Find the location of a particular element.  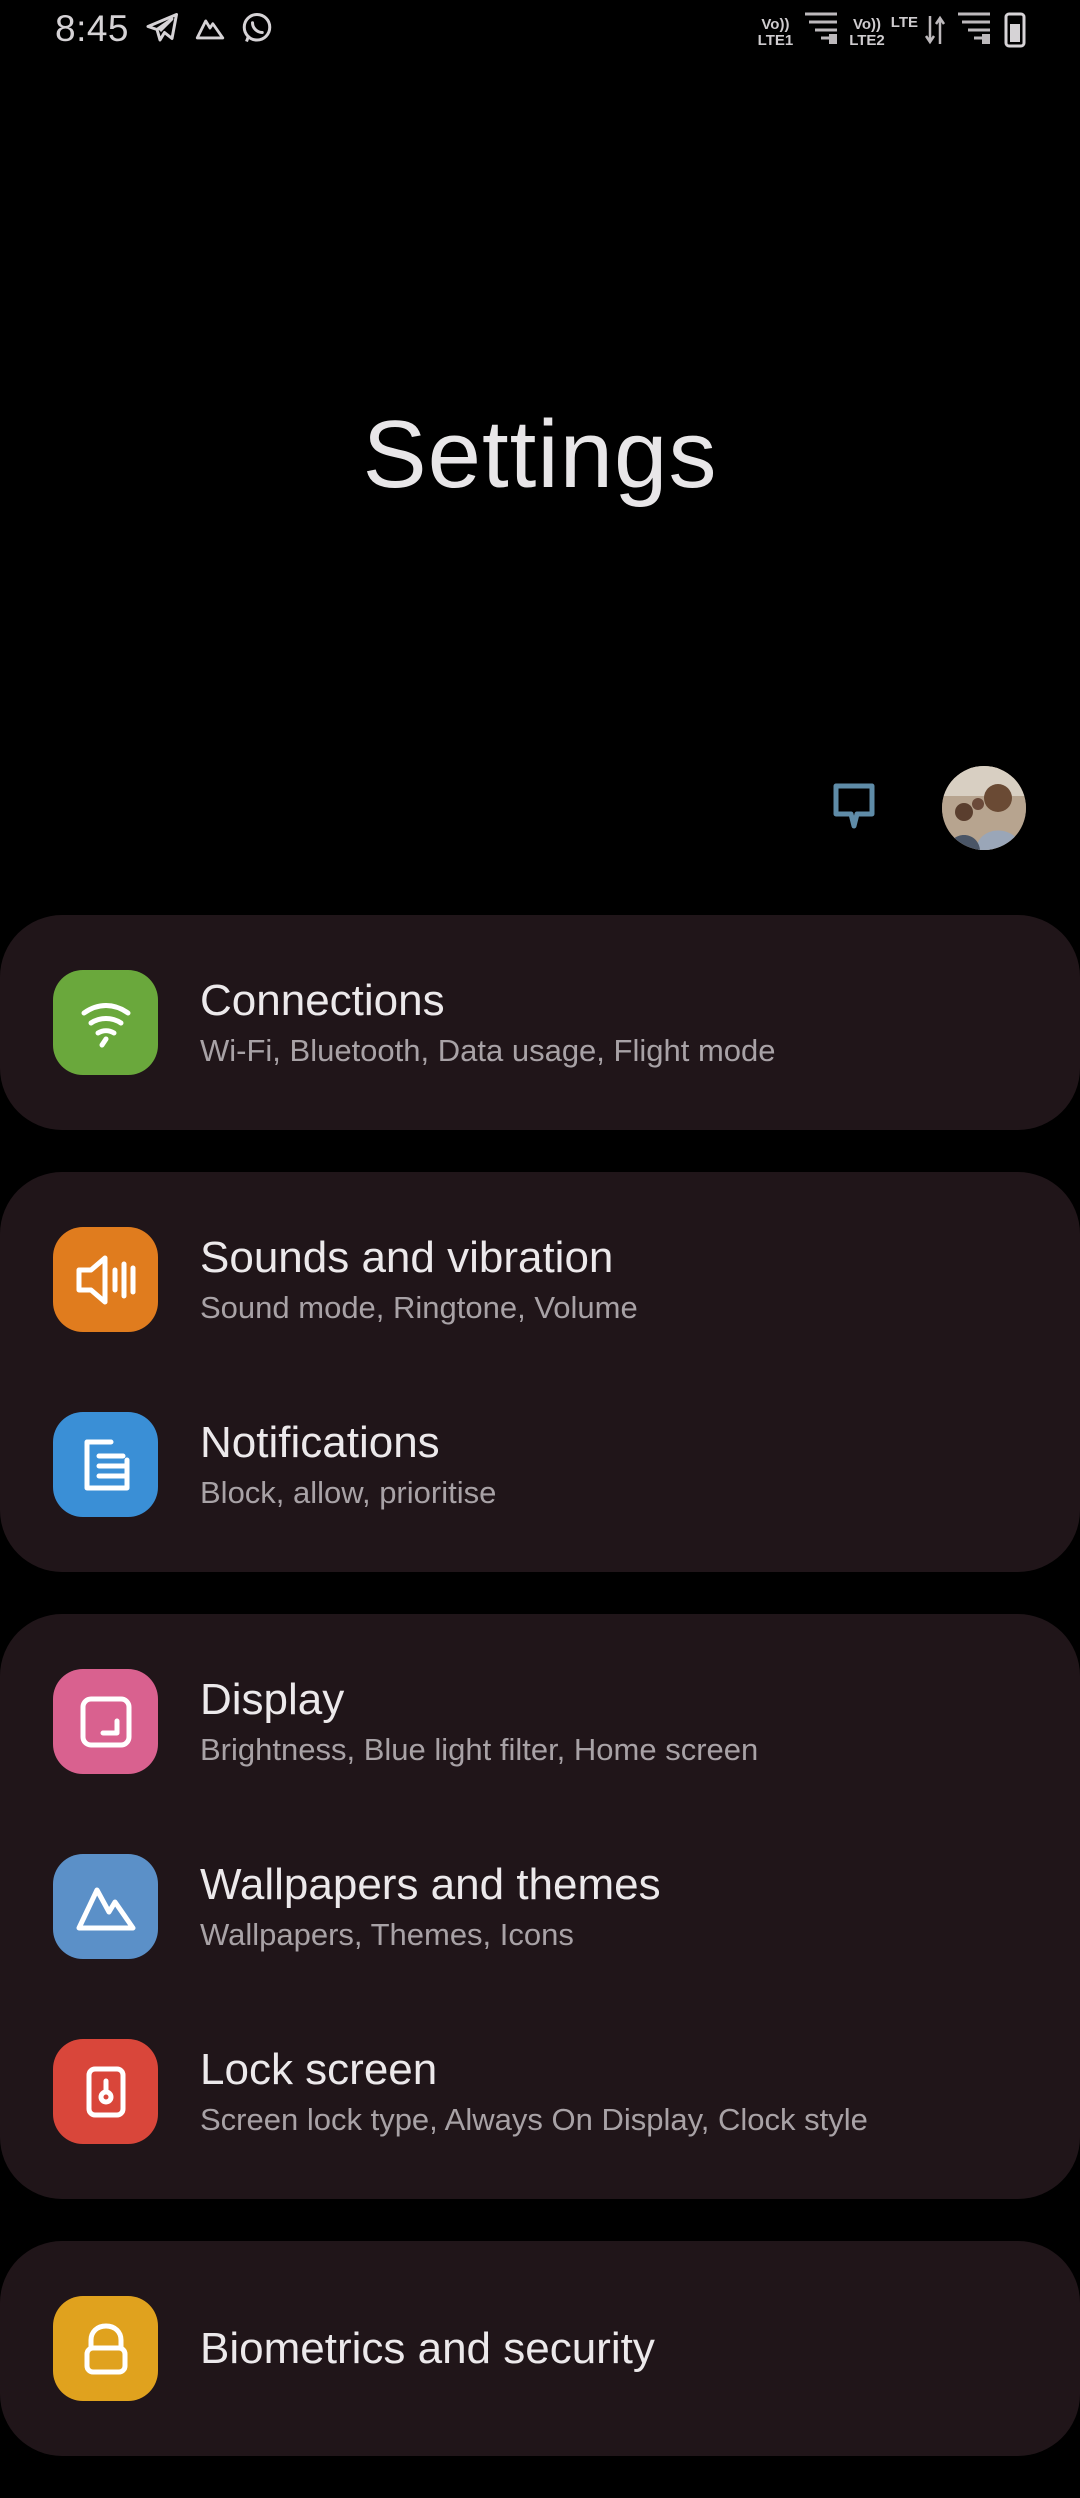

sim2-indicator: Vo)) LTE2 is located at coordinates (867, 32).